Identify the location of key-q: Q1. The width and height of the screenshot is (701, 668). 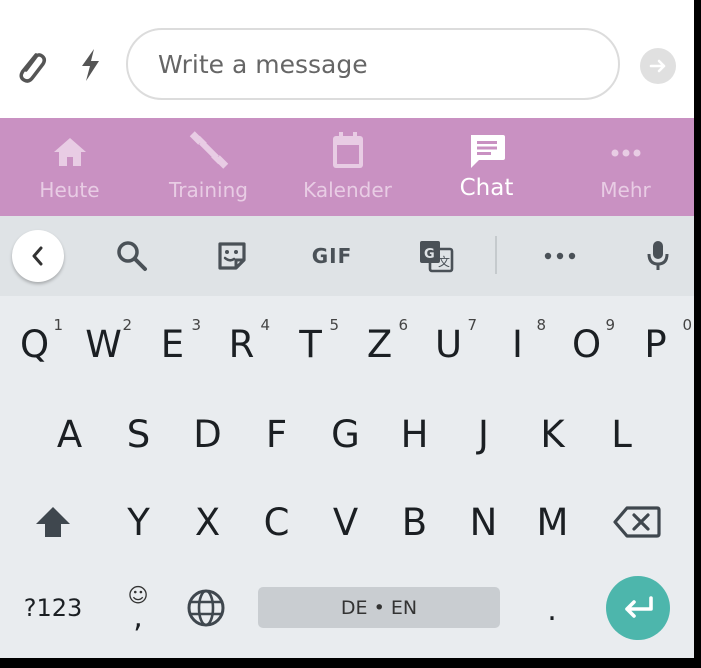
(34, 343).